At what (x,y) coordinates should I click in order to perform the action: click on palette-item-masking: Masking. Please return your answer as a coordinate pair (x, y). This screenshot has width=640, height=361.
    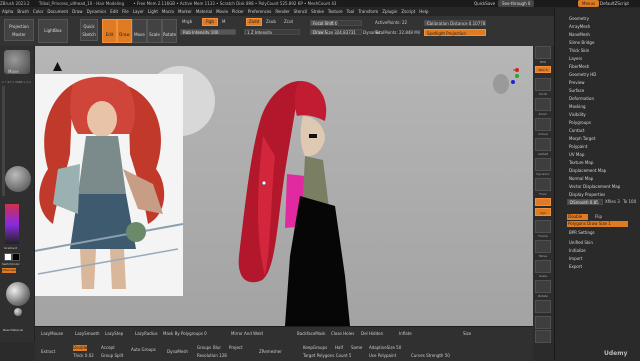
    Looking at the image, I should click on (577, 106).